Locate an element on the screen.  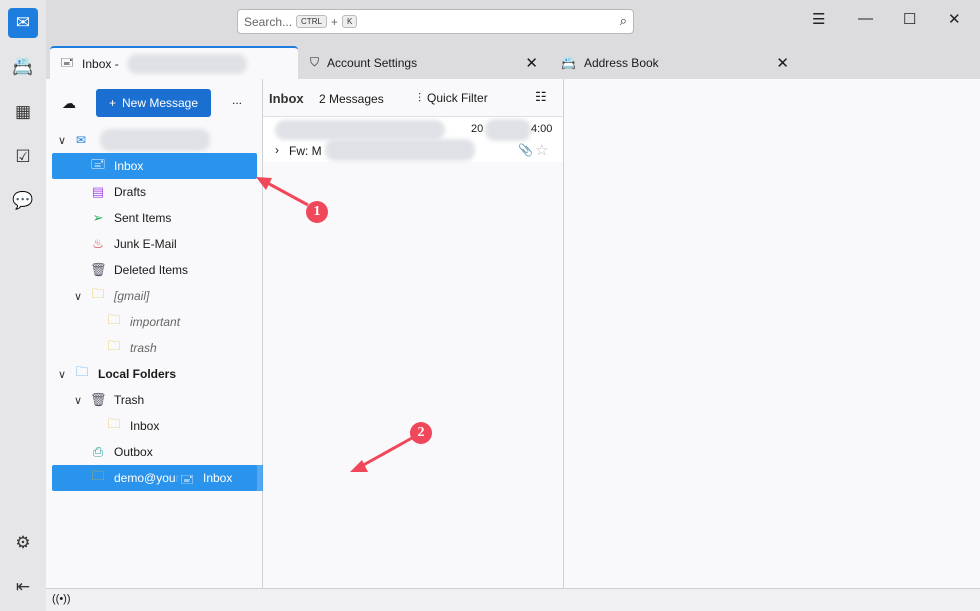
annotation-arrows is located at coordinates (334, 324).